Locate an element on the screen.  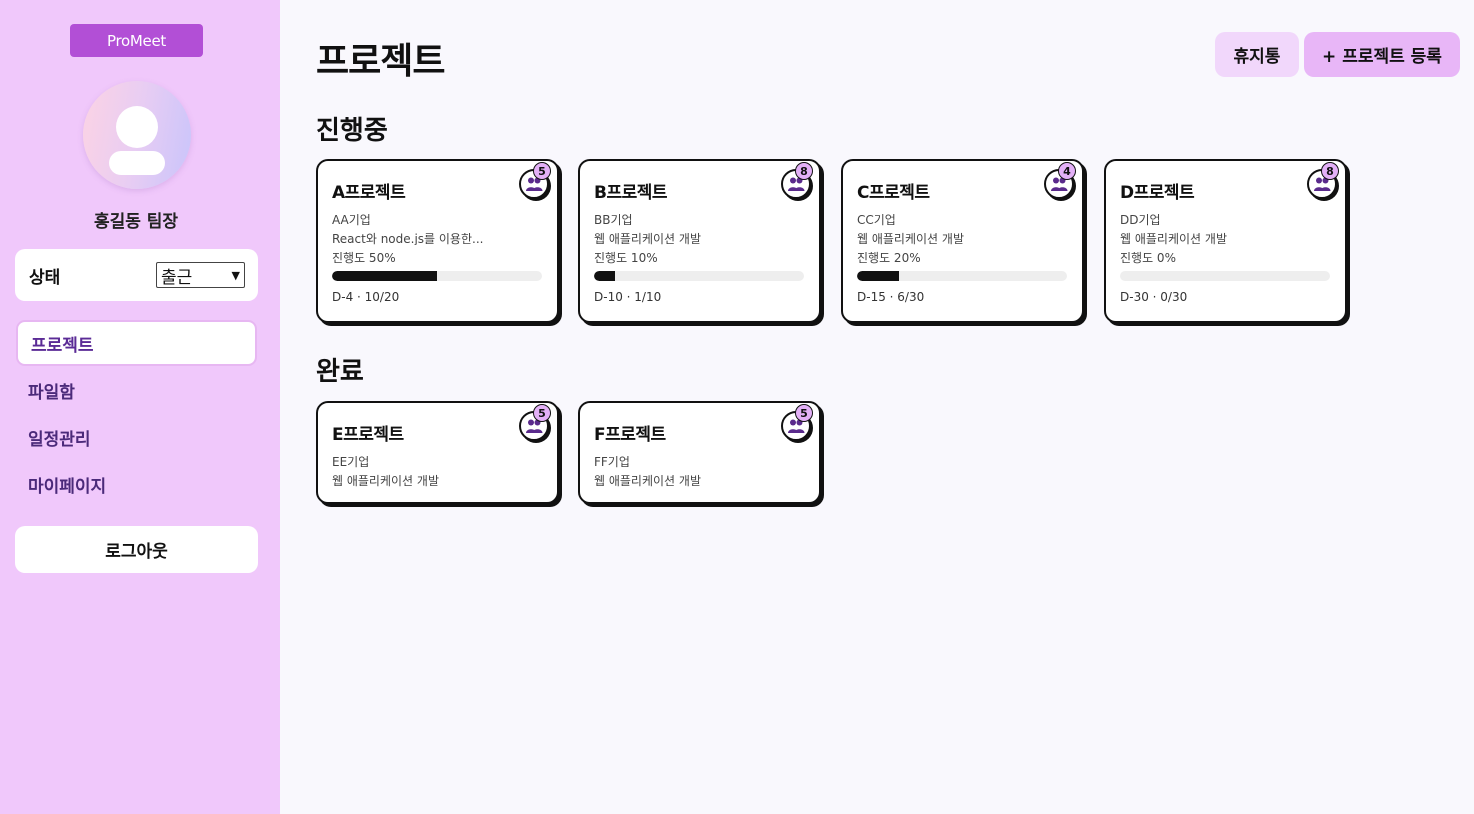
sidebar-item-files: 파일함 is located at coordinates (136, 390).